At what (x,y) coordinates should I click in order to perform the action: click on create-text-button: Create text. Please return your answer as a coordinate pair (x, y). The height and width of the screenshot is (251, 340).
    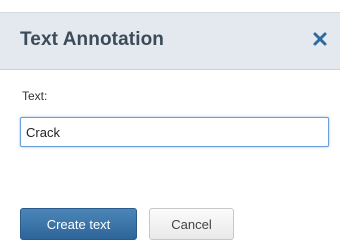
    Looking at the image, I should click on (78, 224).